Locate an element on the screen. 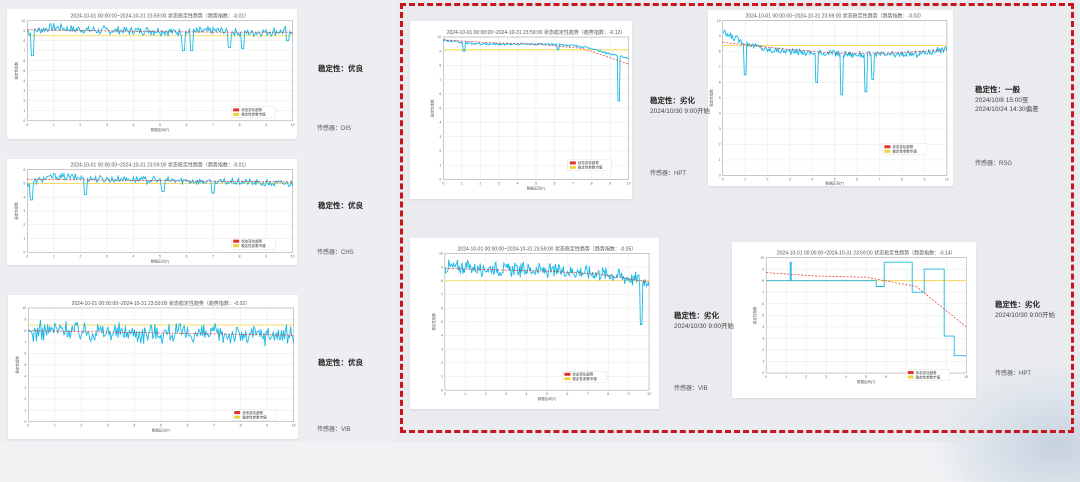 The height and width of the screenshot is (482, 1080). note-hpt-1: 2024/10/30 9:00开始 is located at coordinates (680, 111).